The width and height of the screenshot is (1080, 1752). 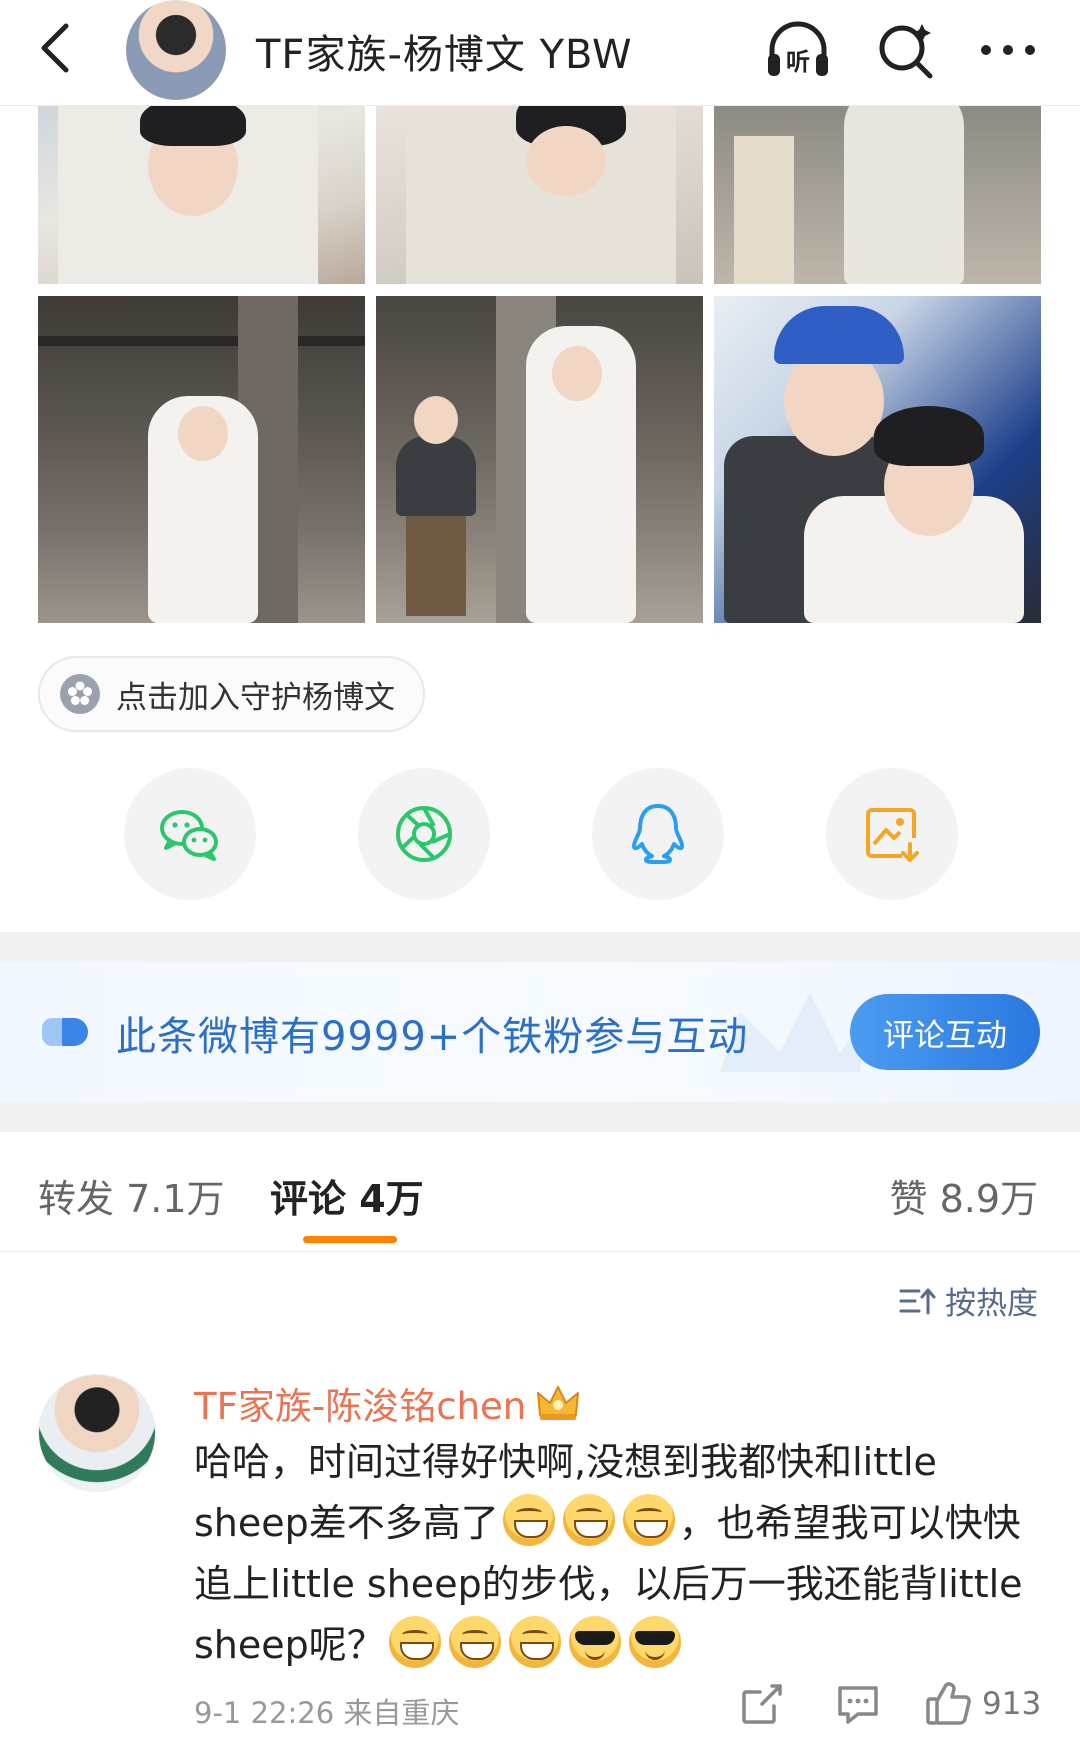 What do you see at coordinates (558, 1403) in the screenshot?
I see `crown-badge-icon` at bounding box center [558, 1403].